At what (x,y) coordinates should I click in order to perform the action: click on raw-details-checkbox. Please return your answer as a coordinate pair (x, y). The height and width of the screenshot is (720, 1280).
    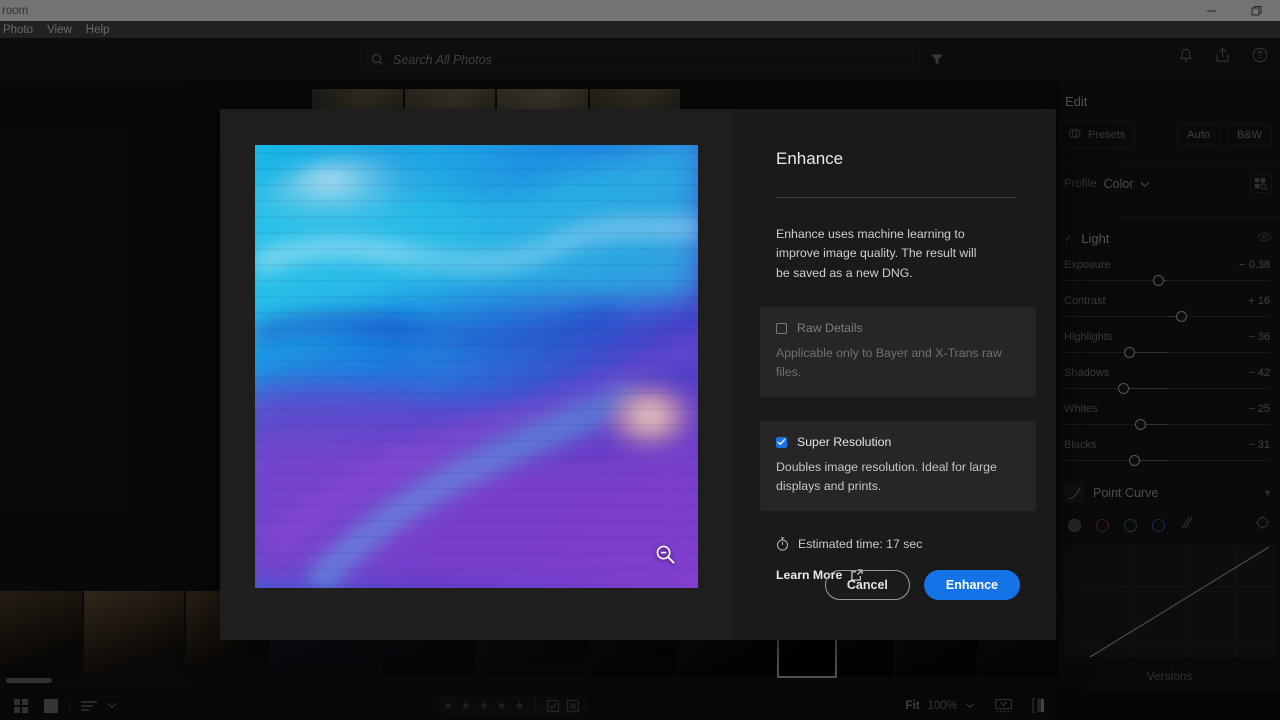
    Looking at the image, I should click on (781, 328).